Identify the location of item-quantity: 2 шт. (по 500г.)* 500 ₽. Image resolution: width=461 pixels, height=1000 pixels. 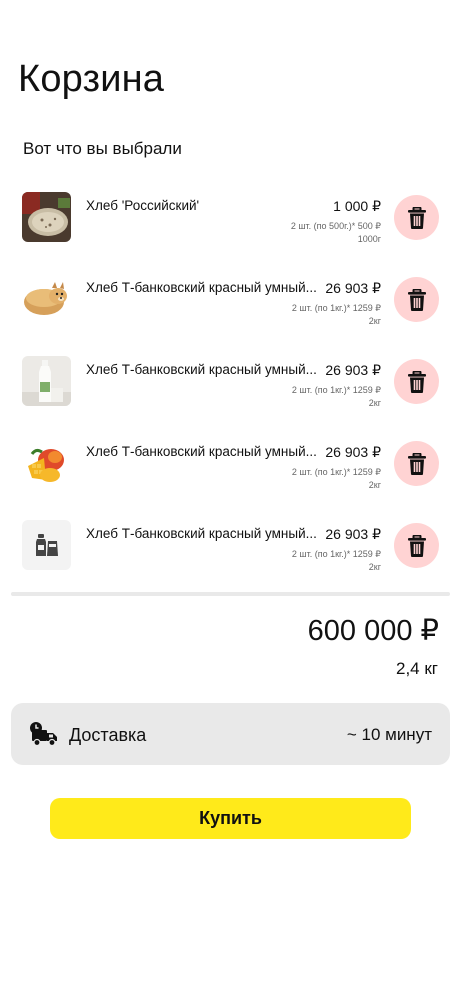
(335, 226).